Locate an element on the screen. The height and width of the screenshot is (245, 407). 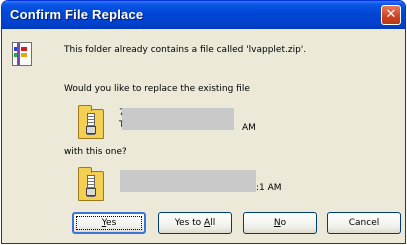
existing-file-redacted-info is located at coordinates (178, 119).